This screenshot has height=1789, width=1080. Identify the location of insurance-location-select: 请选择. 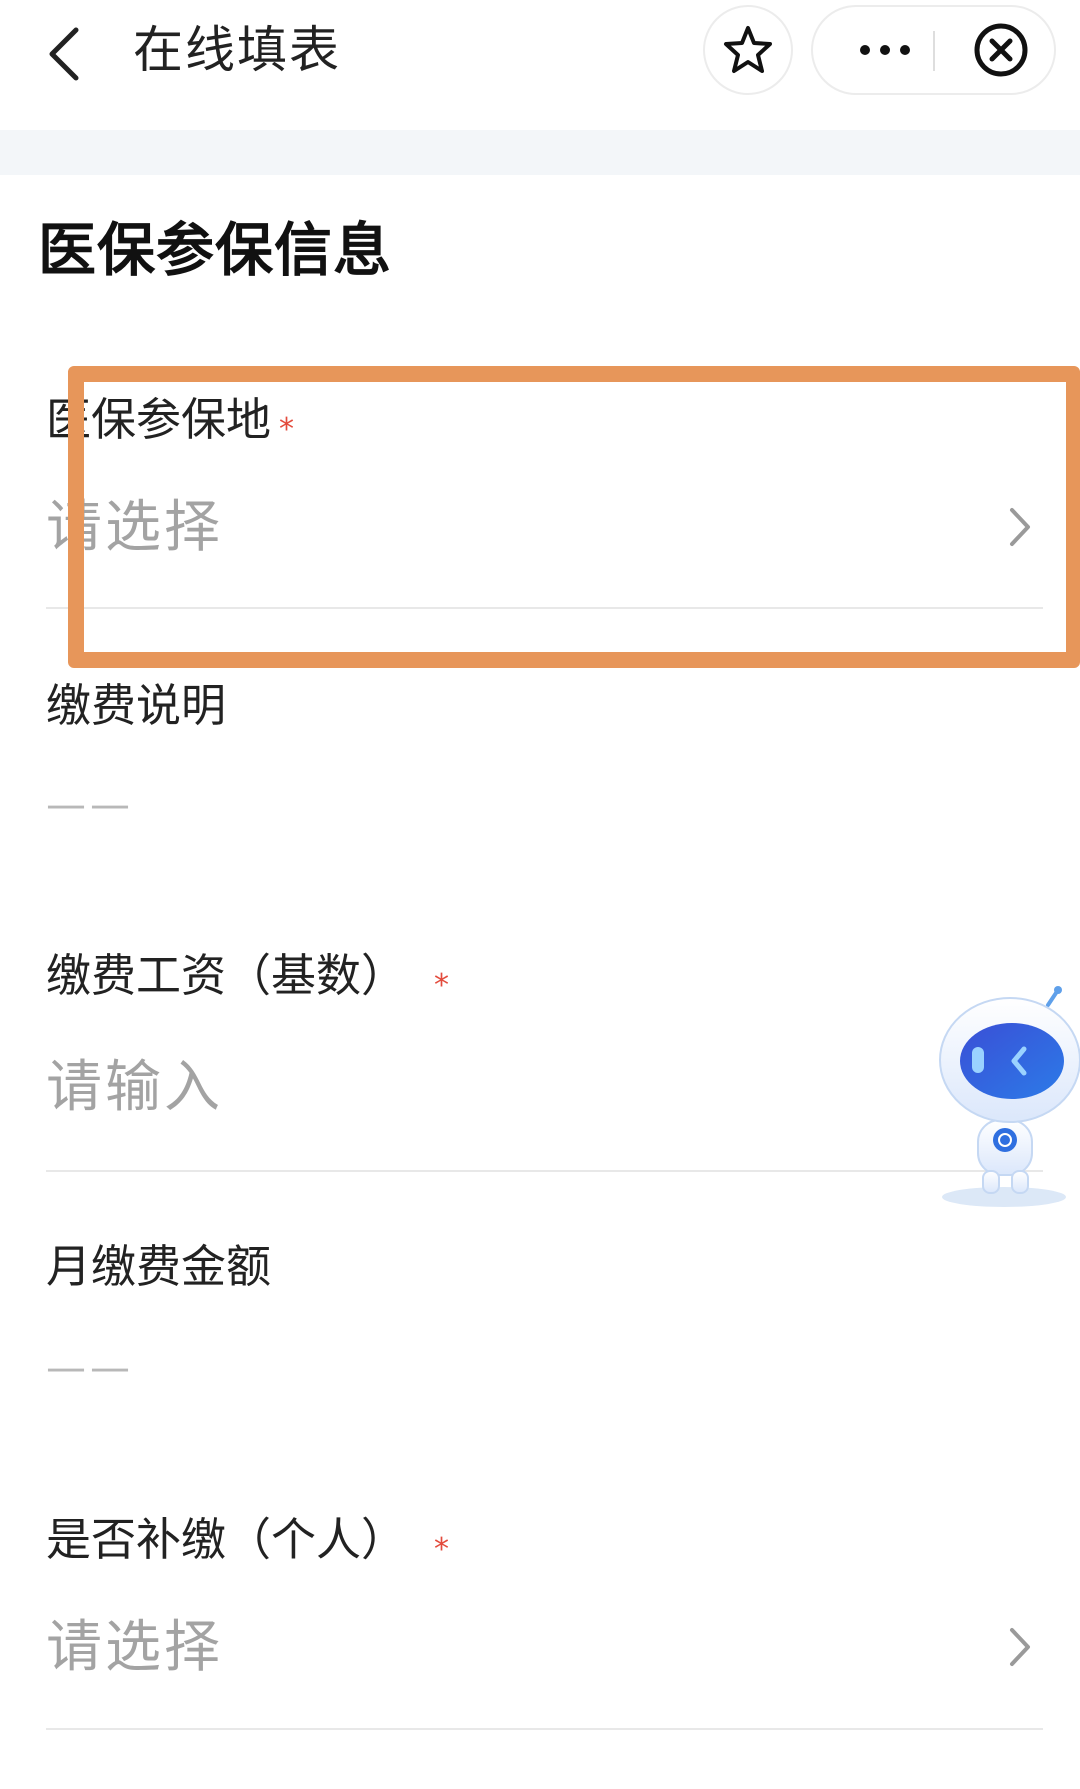
(134, 528).